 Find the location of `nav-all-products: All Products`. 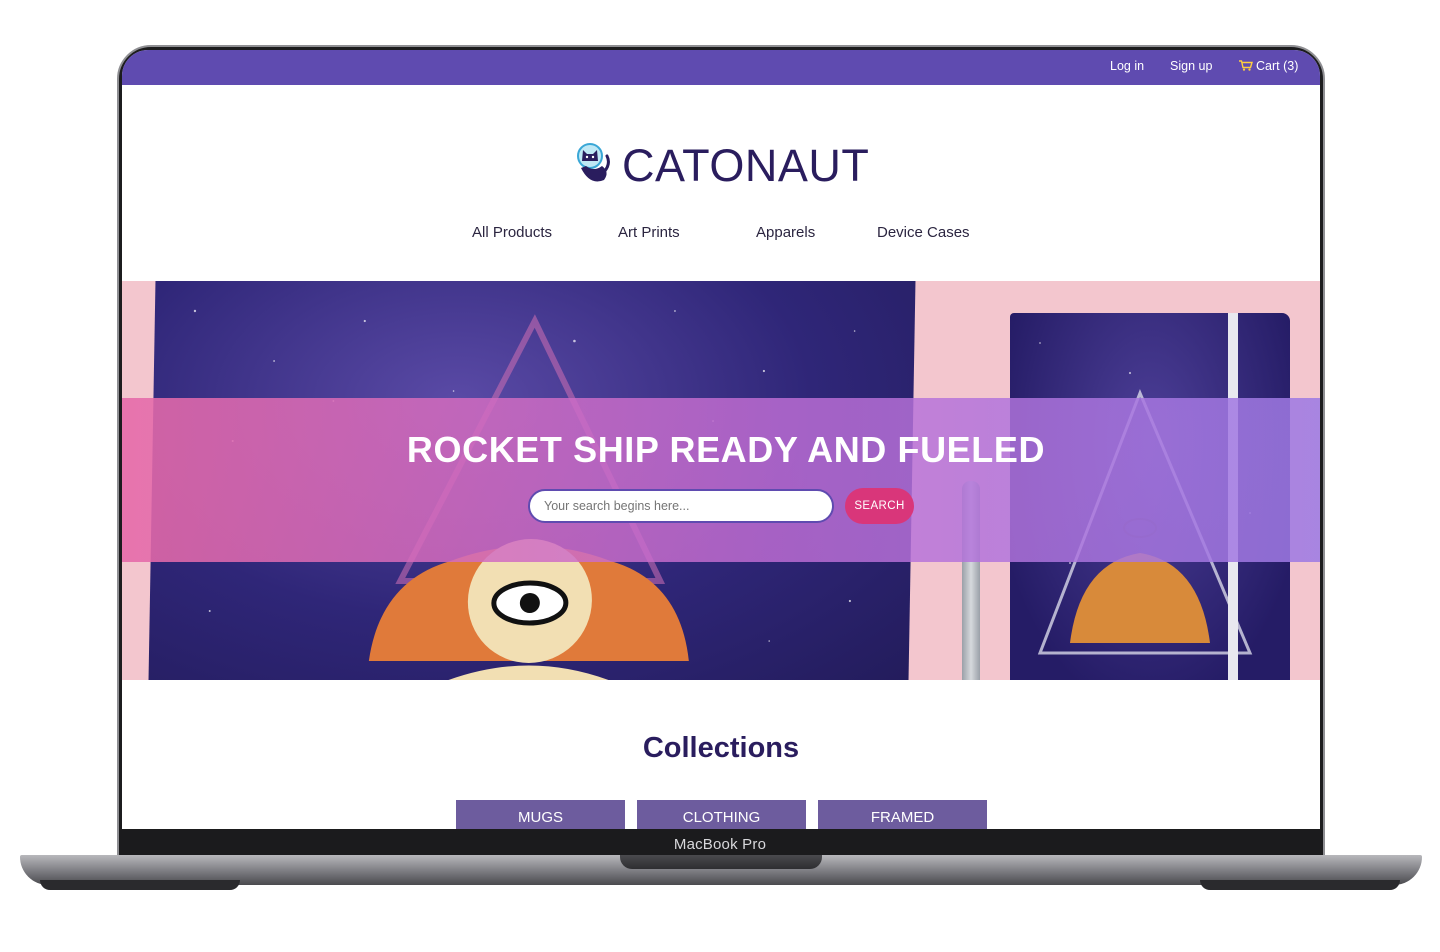

nav-all-products: All Products is located at coordinates (512, 232).